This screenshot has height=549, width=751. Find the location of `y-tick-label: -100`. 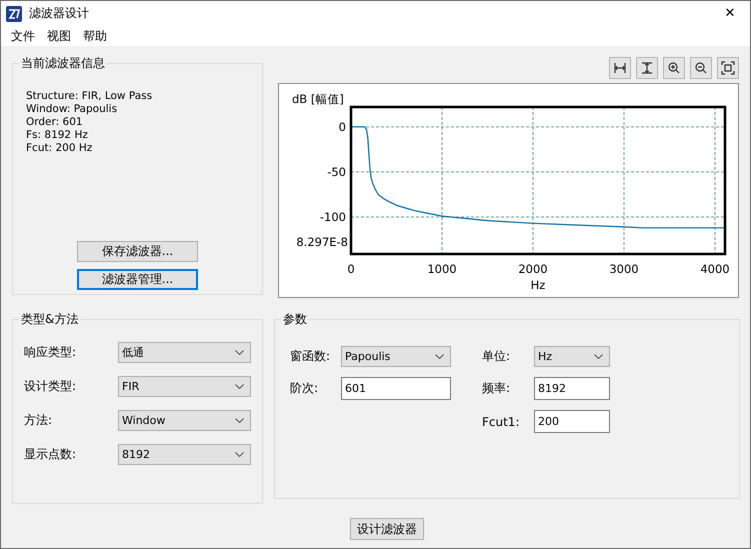

y-tick-label: -100 is located at coordinates (333, 217).